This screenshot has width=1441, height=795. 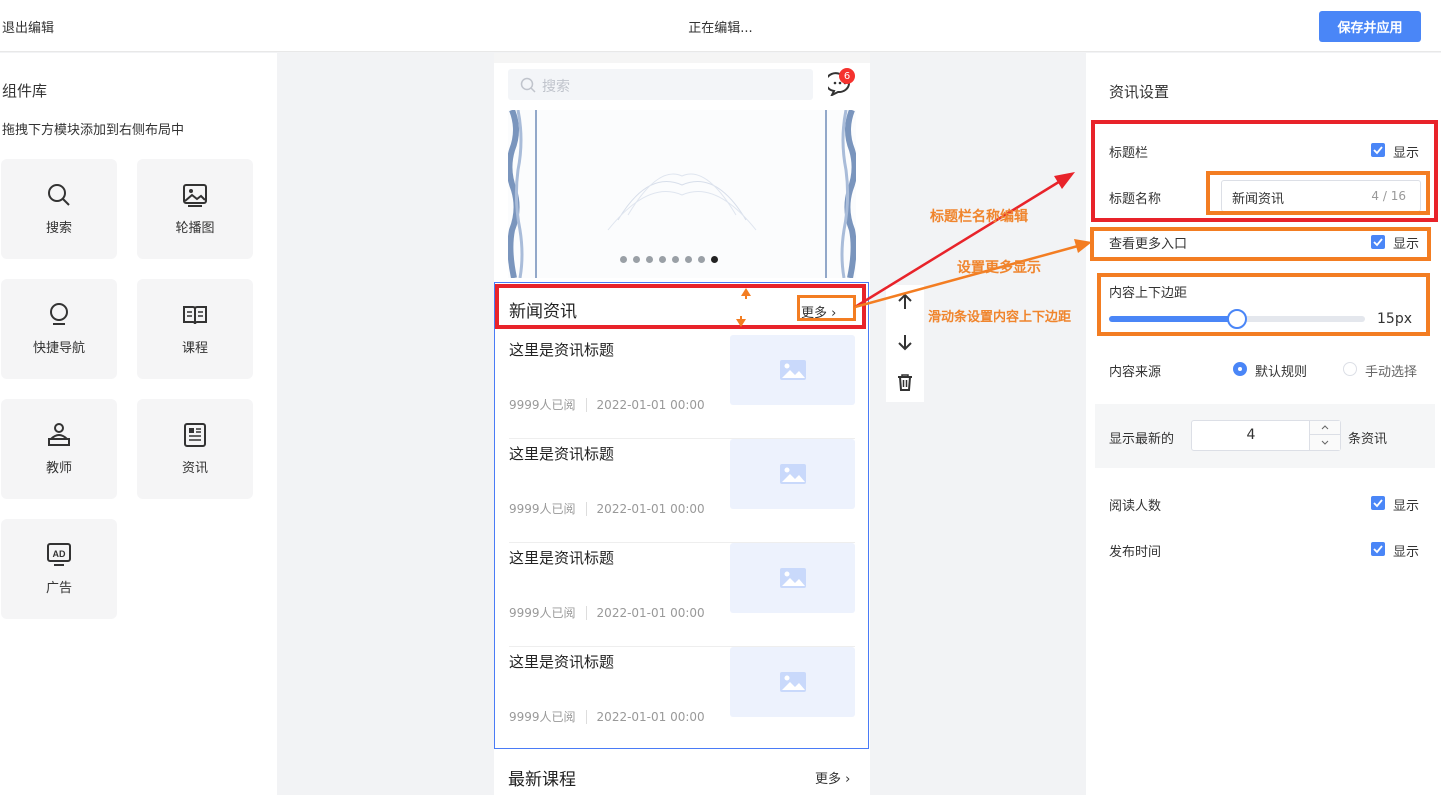 I want to click on library-title: 组件库, so click(x=25, y=91).